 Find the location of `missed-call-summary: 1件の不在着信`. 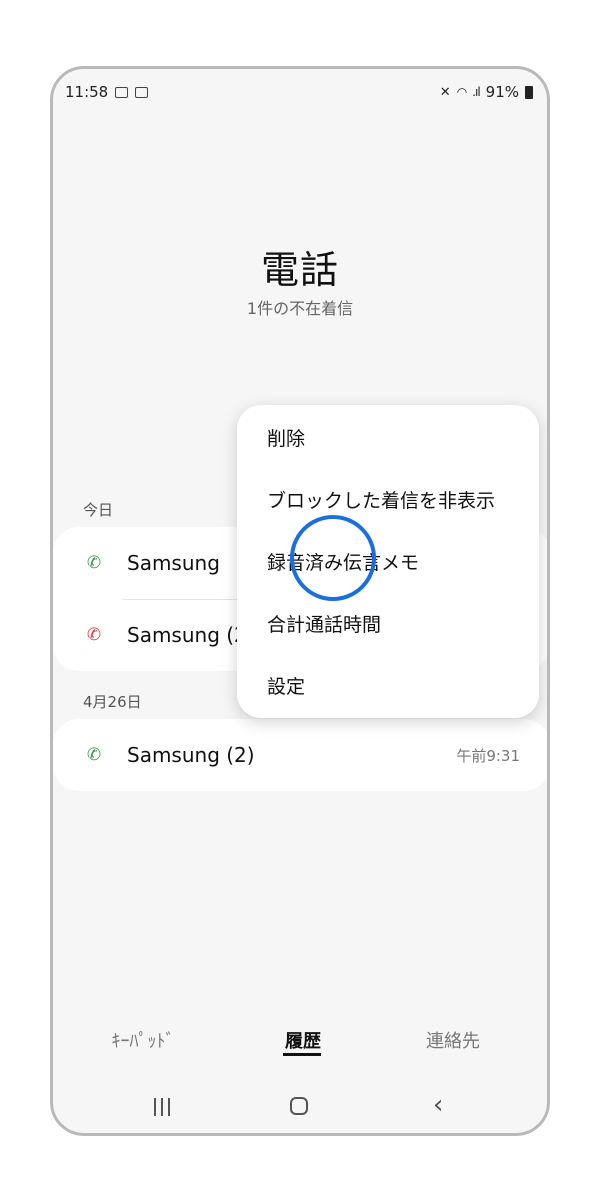

missed-call-summary: 1件の不在着信 is located at coordinates (300, 308).